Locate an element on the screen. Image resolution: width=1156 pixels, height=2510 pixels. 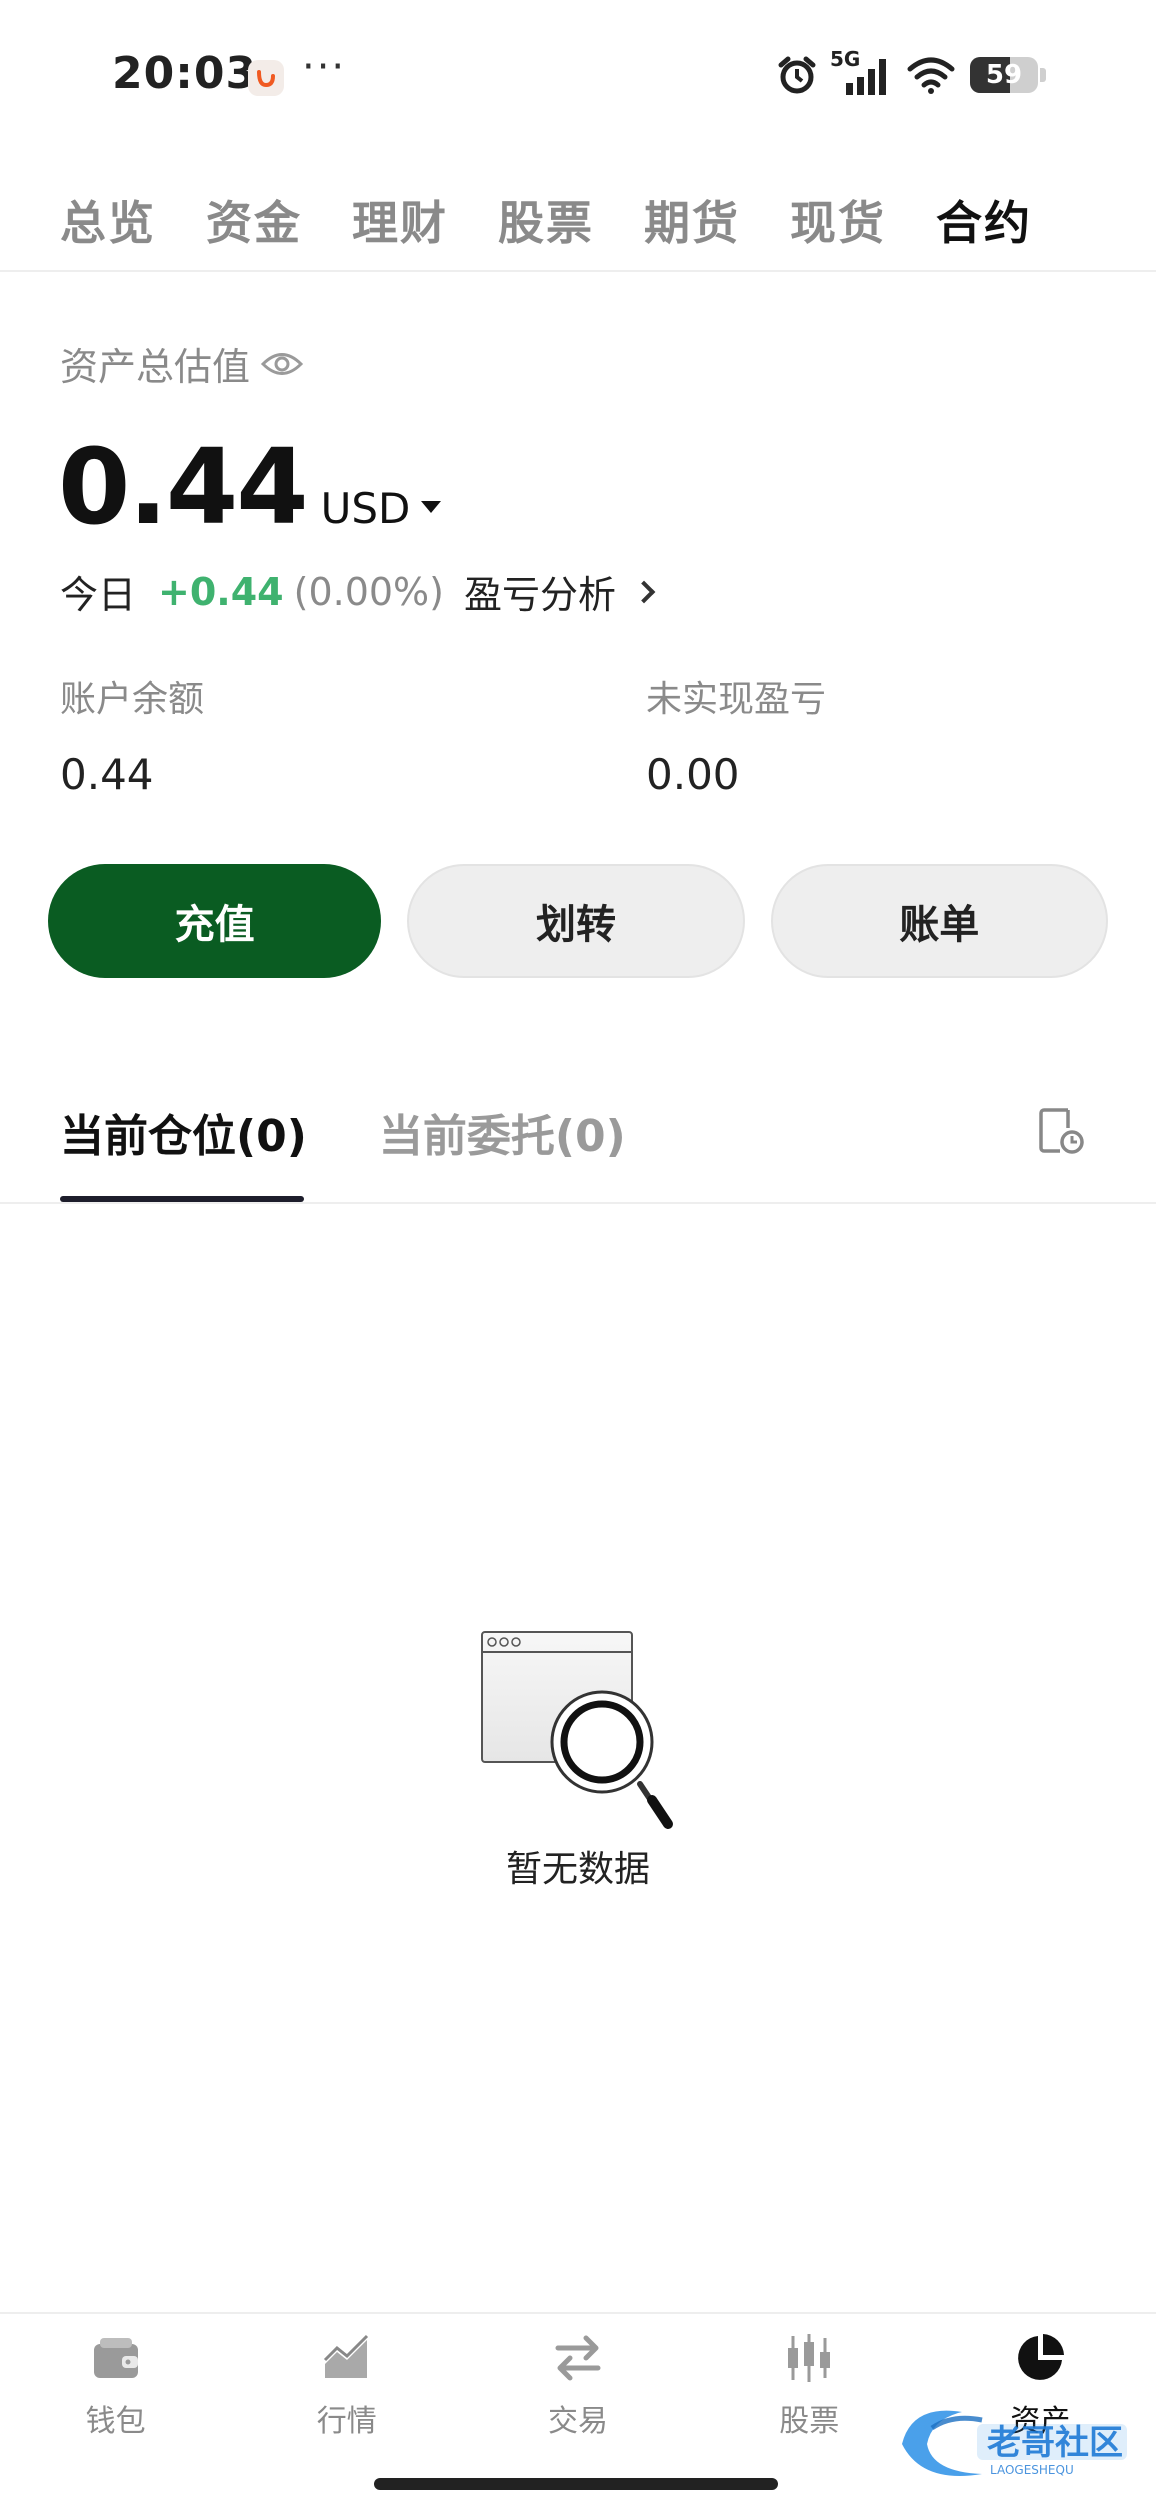
asset-label-text: 资产总估值 is located at coordinates (155, 367).